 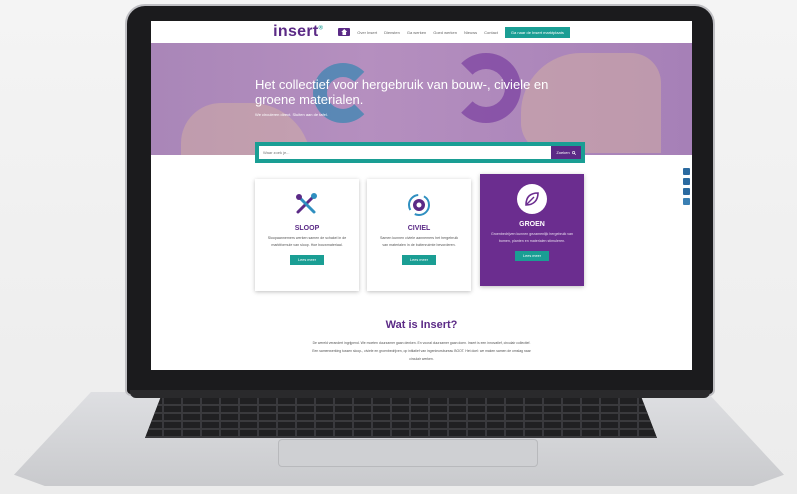 I want to click on card-title: GROEN, so click(x=532, y=224).